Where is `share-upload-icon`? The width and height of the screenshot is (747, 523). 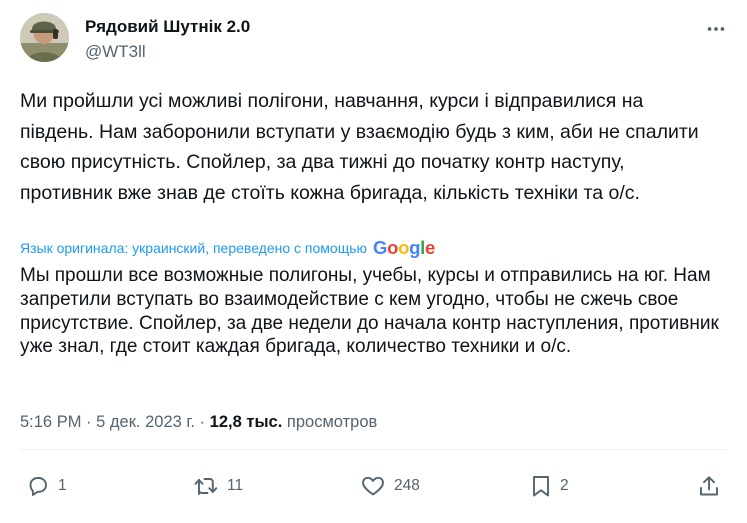 share-upload-icon is located at coordinates (709, 486).